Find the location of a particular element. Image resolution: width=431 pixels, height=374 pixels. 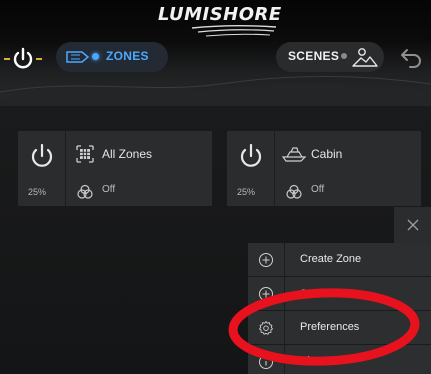

scenes-dot is located at coordinates (344, 56).